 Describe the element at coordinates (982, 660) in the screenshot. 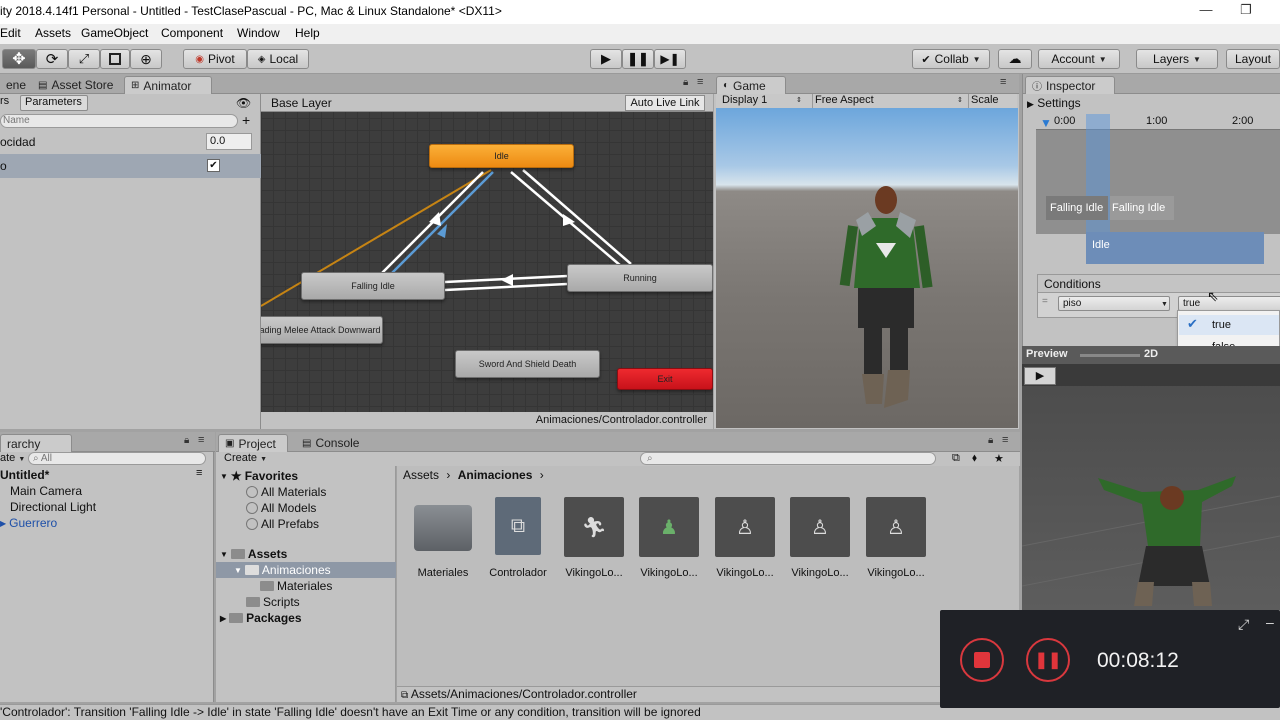

I see `stop-recording-button` at that location.